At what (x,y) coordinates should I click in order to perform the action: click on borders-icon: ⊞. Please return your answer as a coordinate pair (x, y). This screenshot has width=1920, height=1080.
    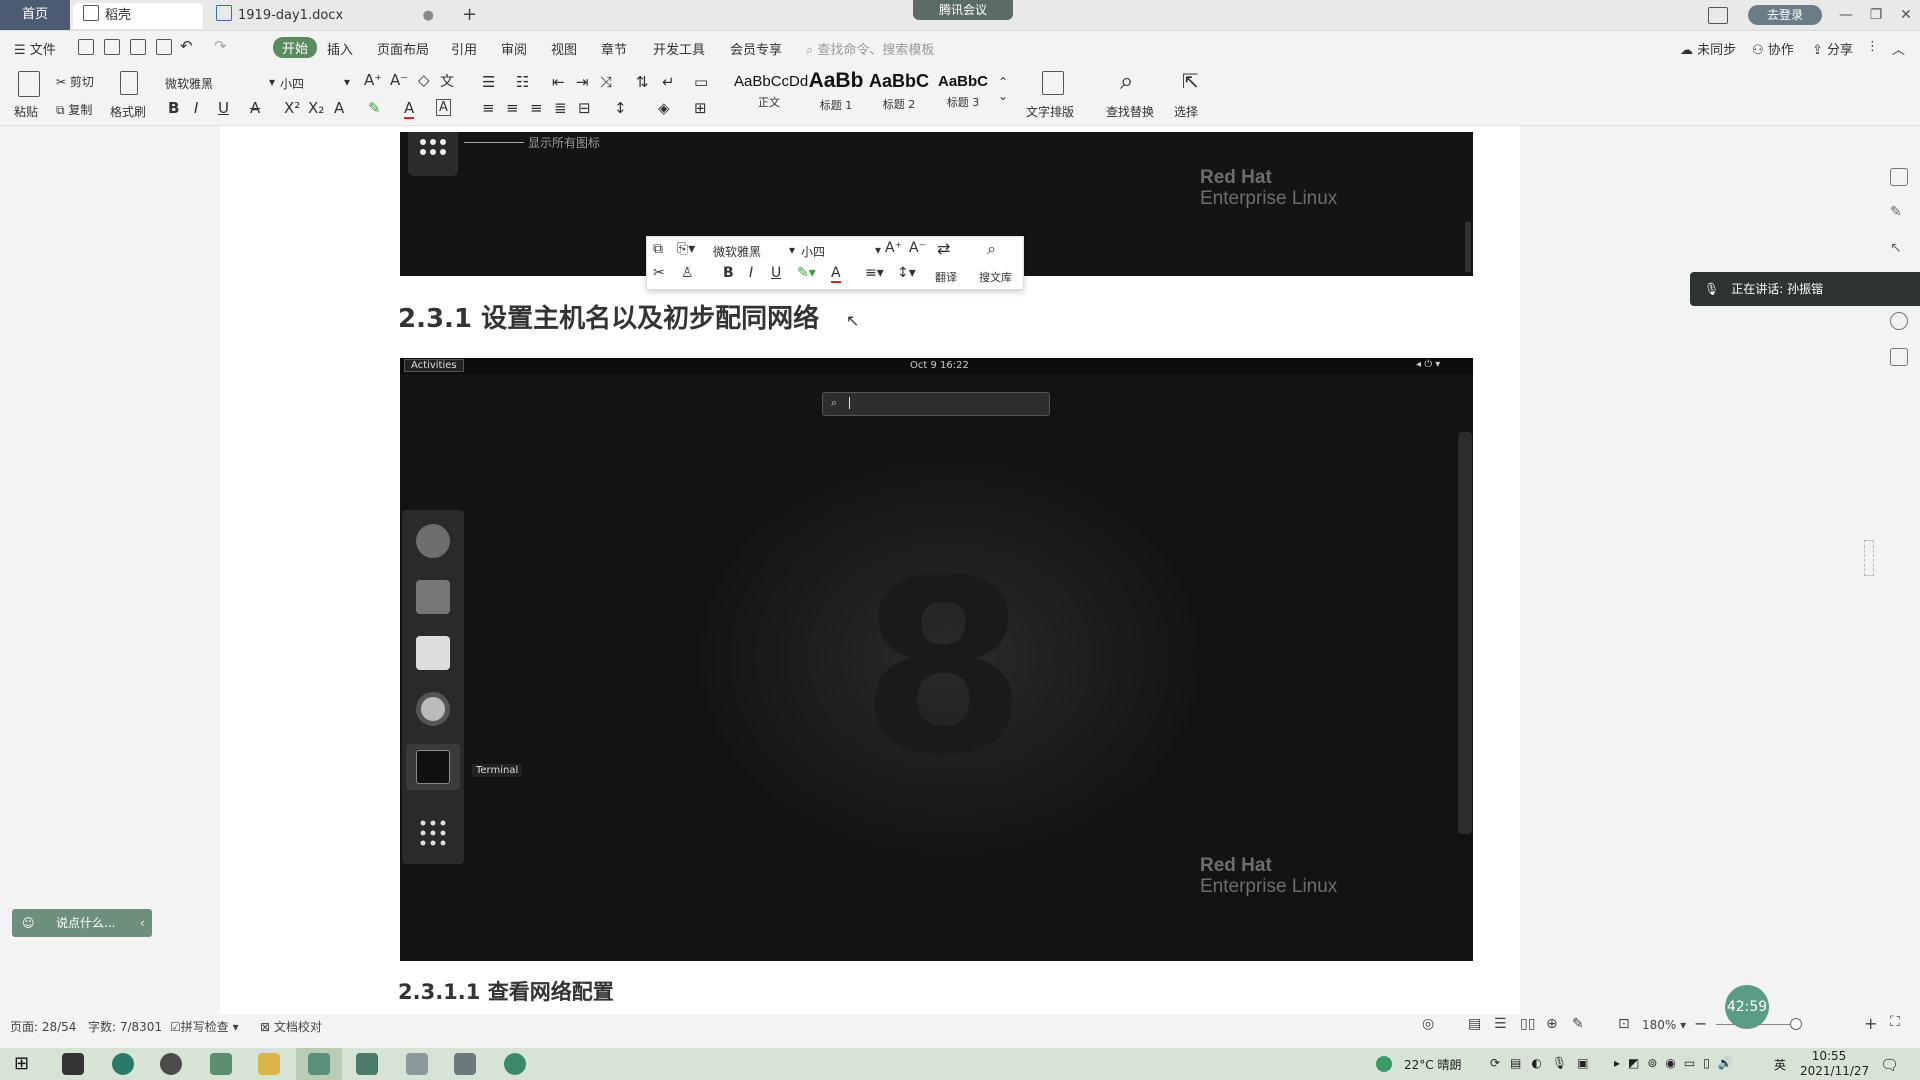
    Looking at the image, I should click on (700, 108).